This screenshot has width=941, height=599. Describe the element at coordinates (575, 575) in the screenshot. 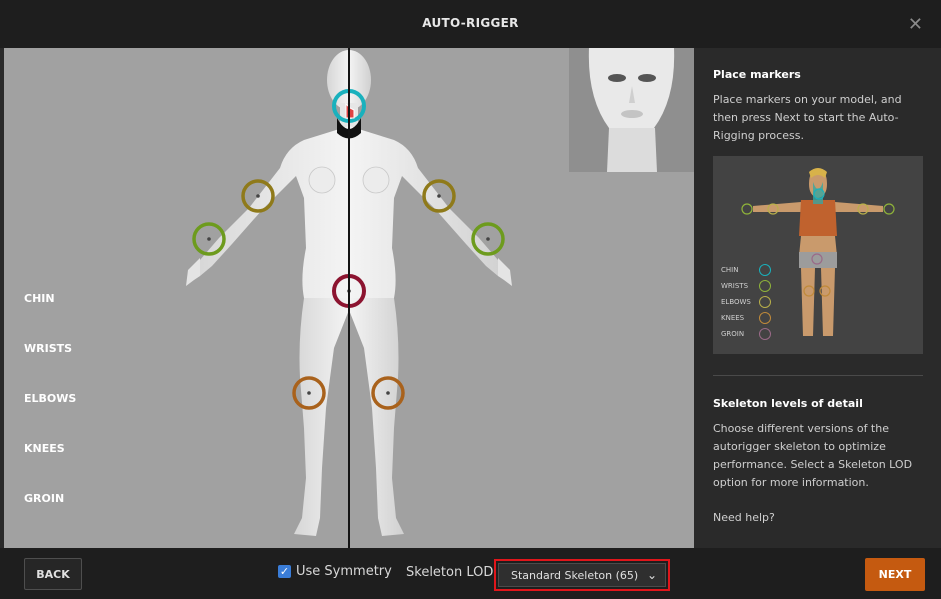

I see `skeleton-lod-value: Standard Skeleton (65)` at that location.